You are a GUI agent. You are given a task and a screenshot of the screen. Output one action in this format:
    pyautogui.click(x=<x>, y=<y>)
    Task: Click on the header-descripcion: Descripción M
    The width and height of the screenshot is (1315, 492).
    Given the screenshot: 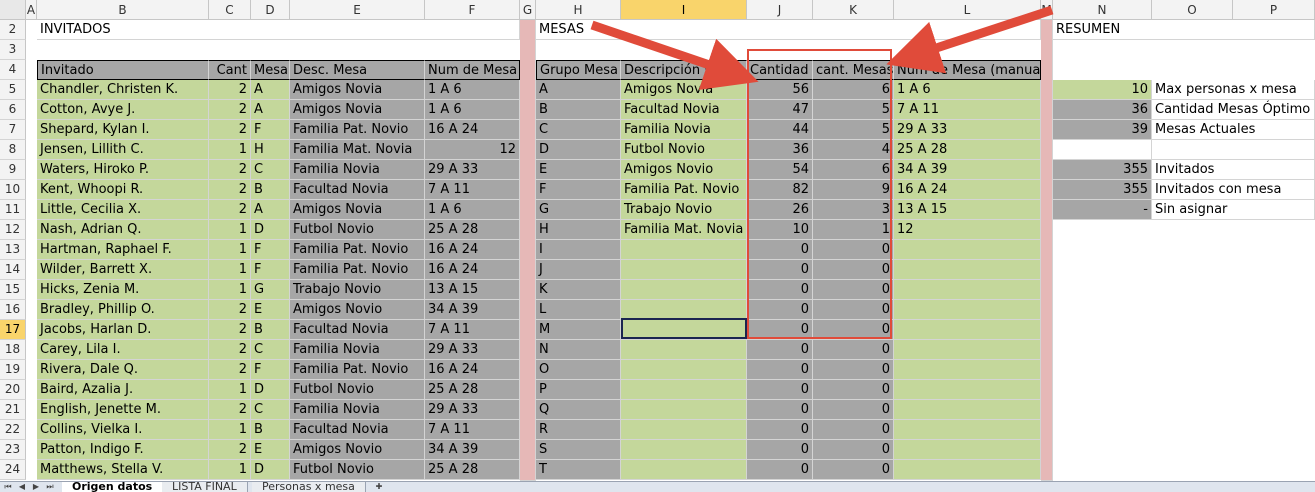 What is the action you would take?
    pyautogui.click(x=684, y=70)
    